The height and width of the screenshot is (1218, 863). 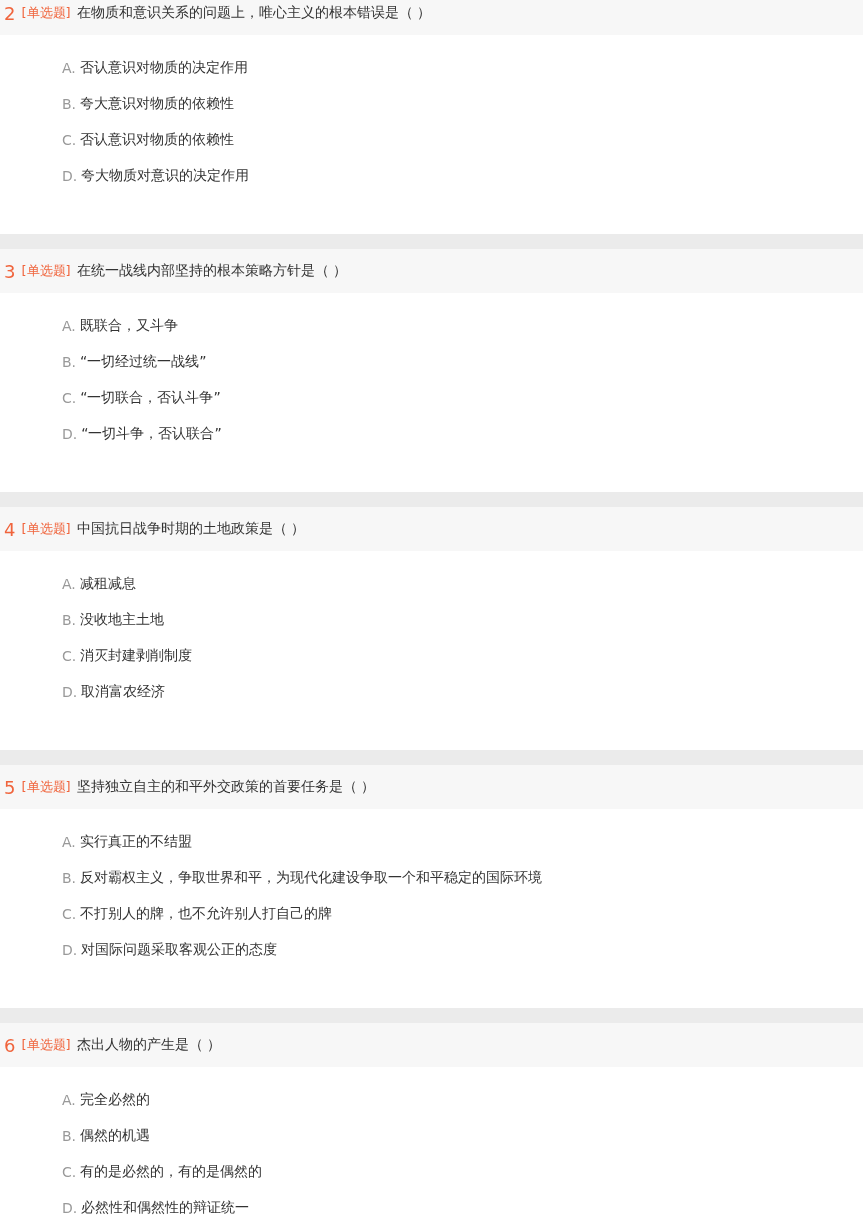 What do you see at coordinates (254, 13) in the screenshot?
I see `question-text: 在物质和意识关系的问题上，唯心主义的根本错误是（ ）` at bounding box center [254, 13].